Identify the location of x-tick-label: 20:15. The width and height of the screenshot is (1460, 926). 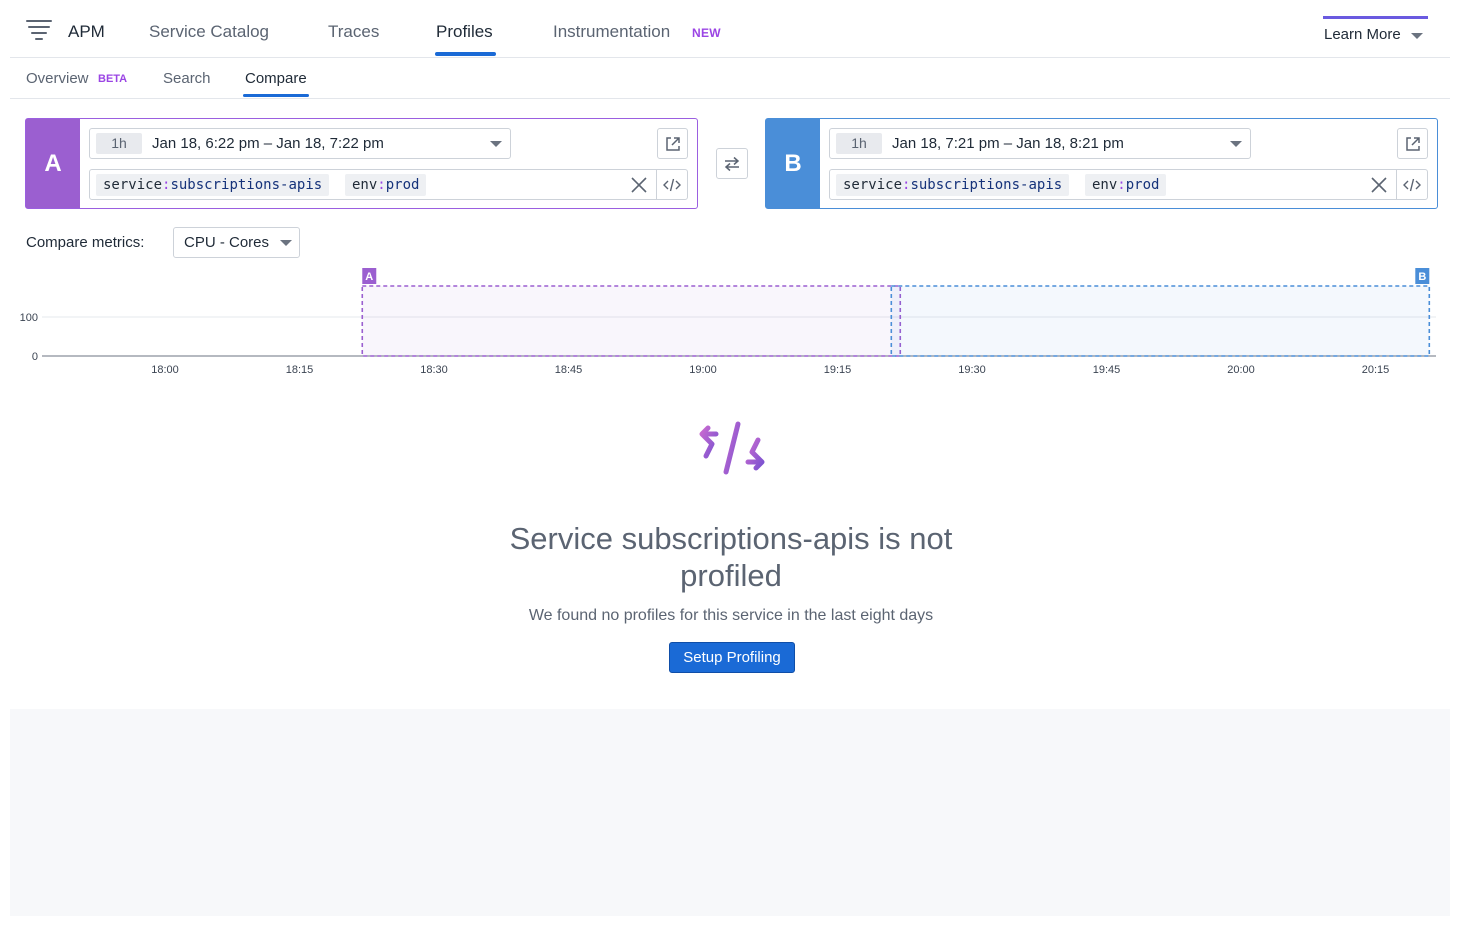
(1376, 370).